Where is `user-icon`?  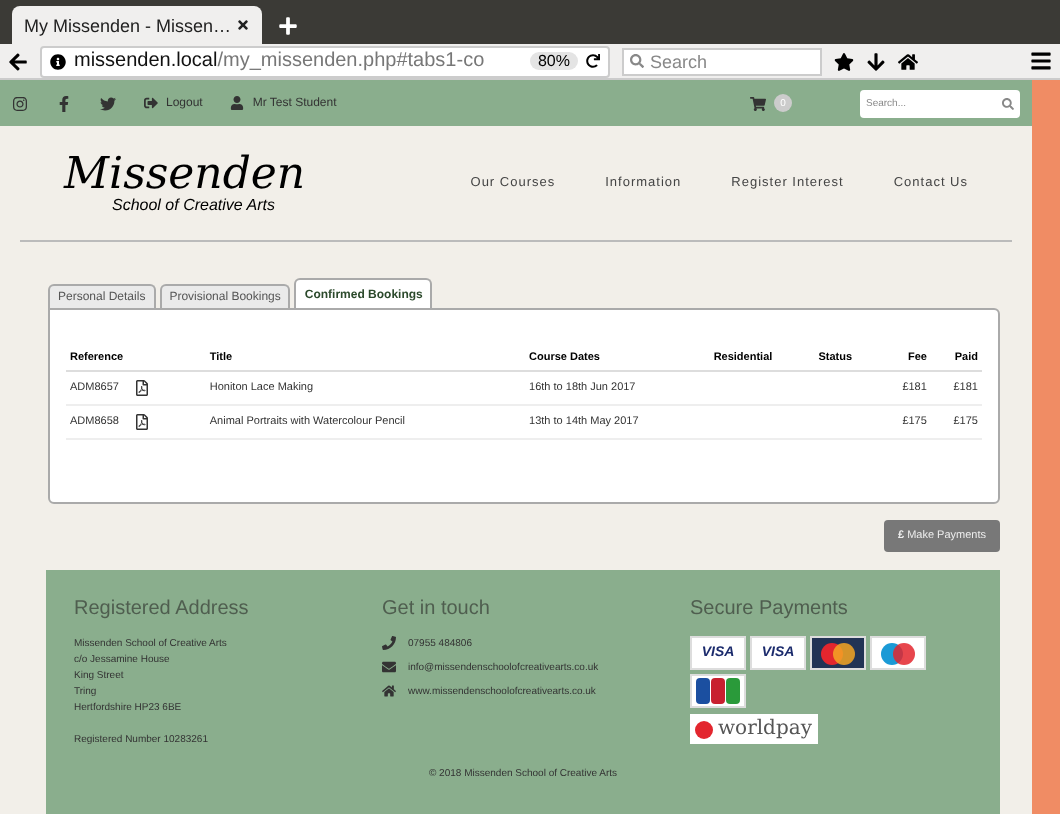 user-icon is located at coordinates (237, 103).